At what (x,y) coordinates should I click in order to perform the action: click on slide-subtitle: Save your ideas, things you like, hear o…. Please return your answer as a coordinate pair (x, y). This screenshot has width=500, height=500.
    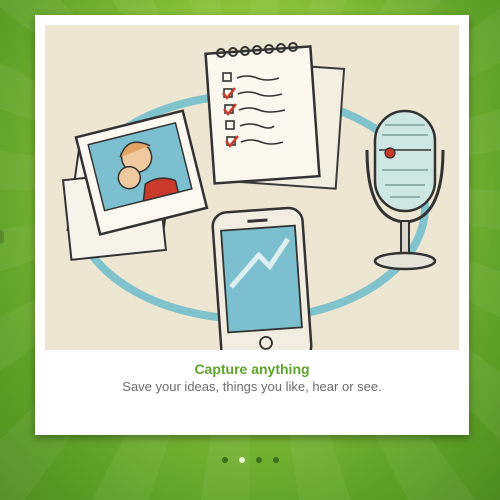
    Looking at the image, I should click on (252, 386).